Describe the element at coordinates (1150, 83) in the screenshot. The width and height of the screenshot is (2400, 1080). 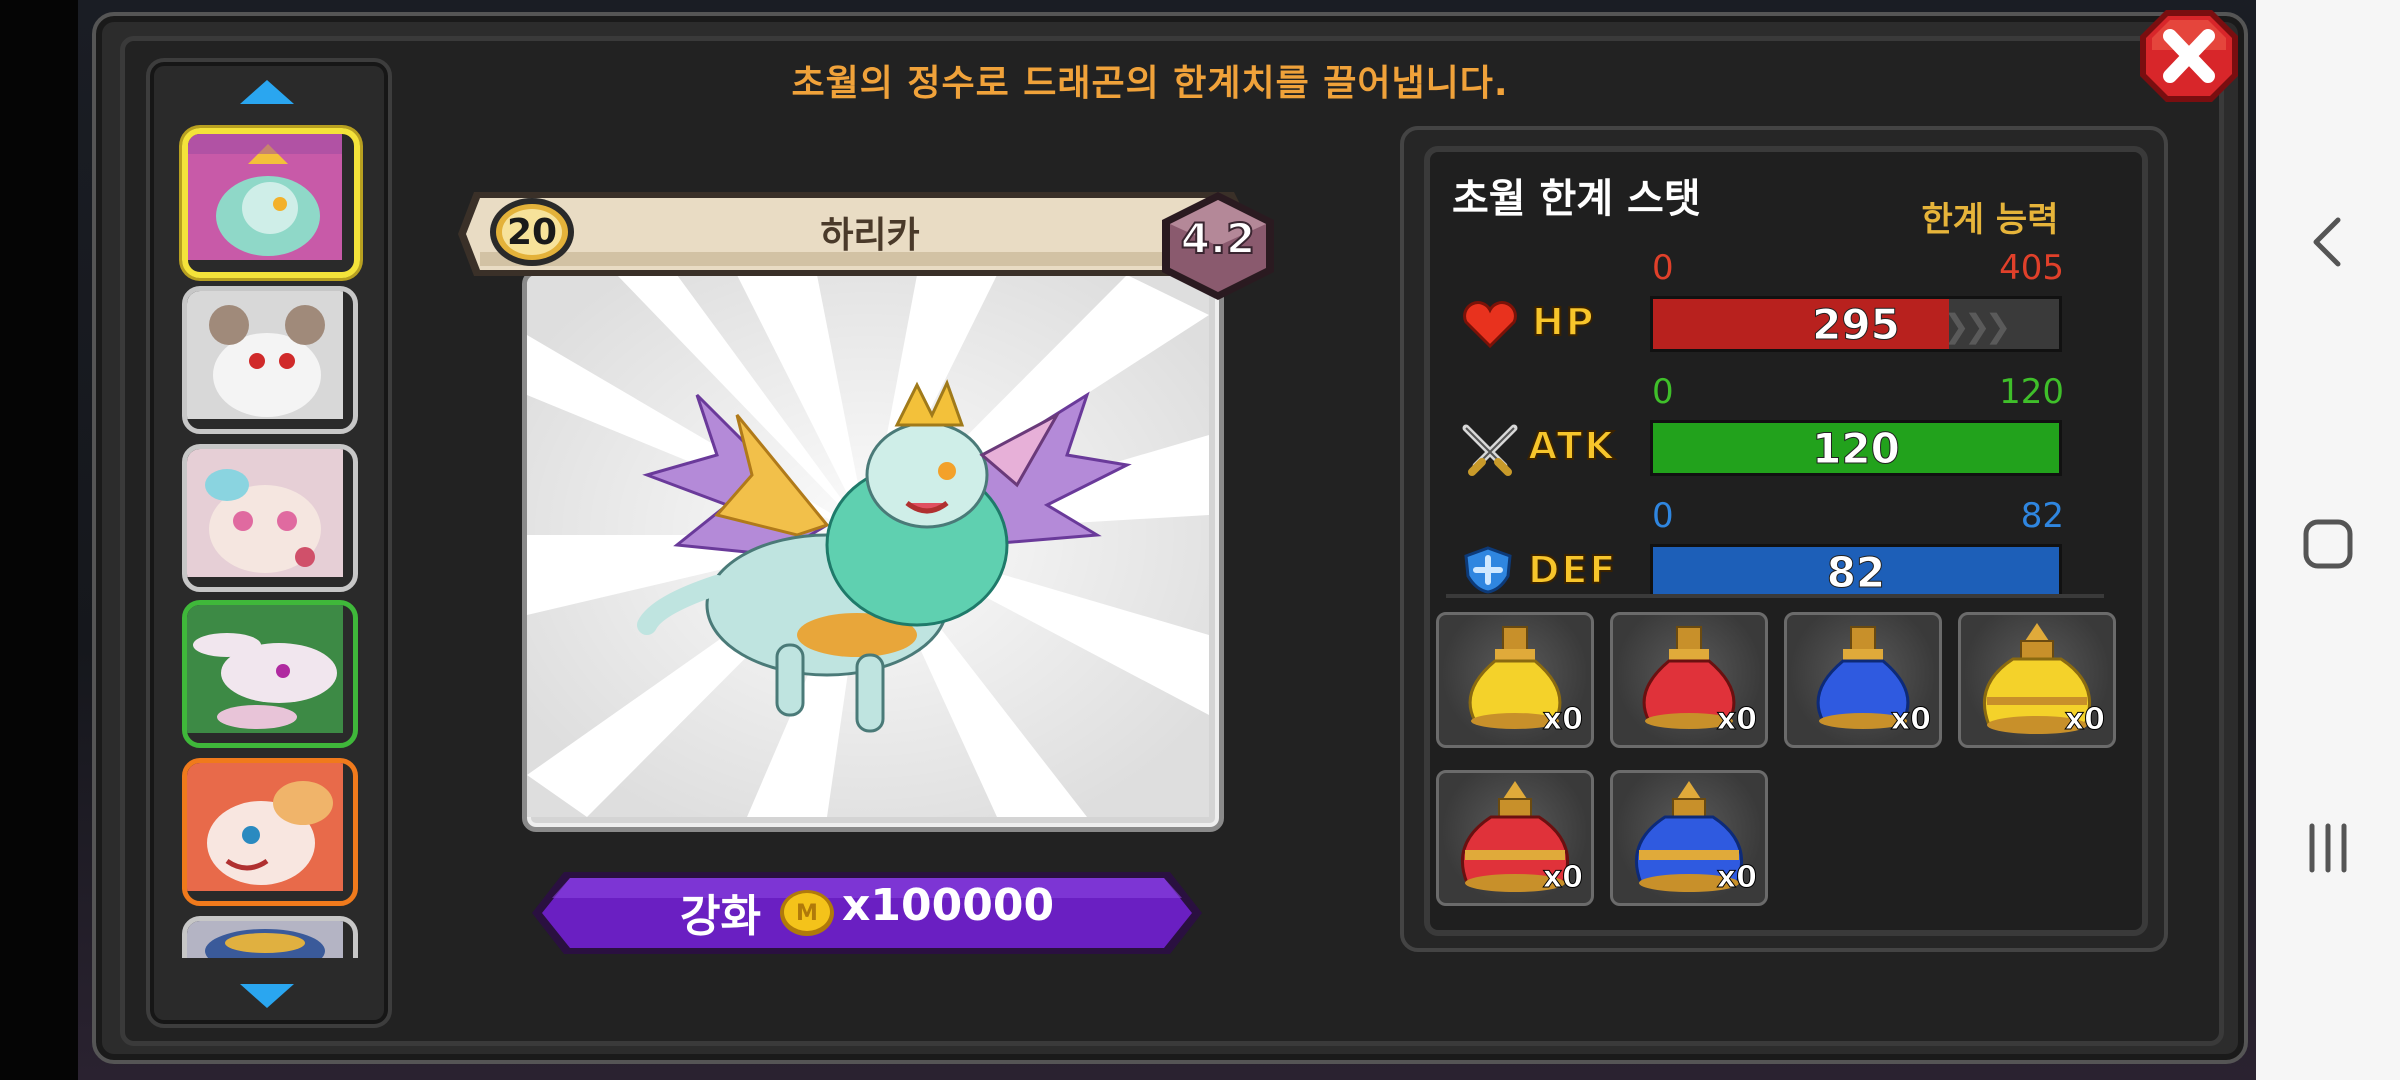
I see `banner-text: 초월의 정수로 드래곤의 한계치를 끌어냅니다.` at that location.